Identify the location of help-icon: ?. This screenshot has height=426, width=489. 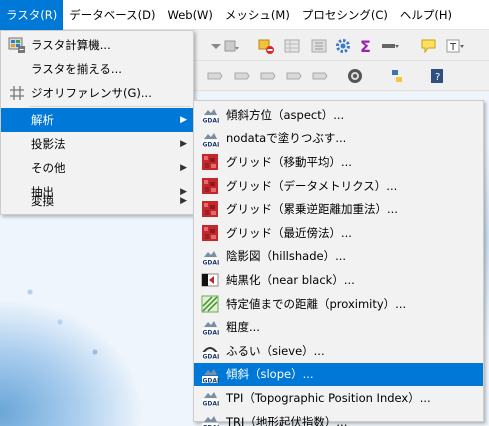
(437, 76).